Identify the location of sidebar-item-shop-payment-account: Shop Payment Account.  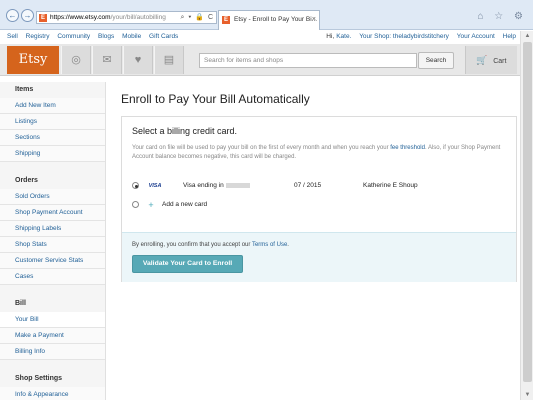
(52, 213).